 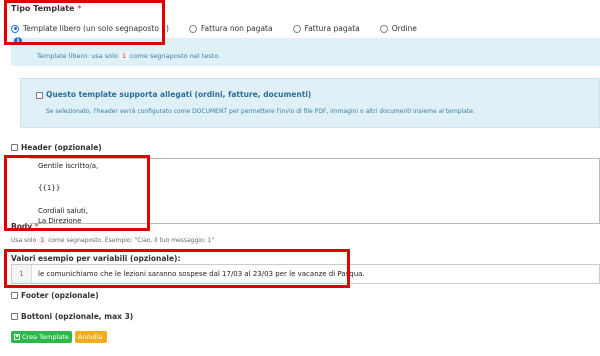 What do you see at coordinates (14, 295) in the screenshot?
I see `footer-checkbox` at bounding box center [14, 295].